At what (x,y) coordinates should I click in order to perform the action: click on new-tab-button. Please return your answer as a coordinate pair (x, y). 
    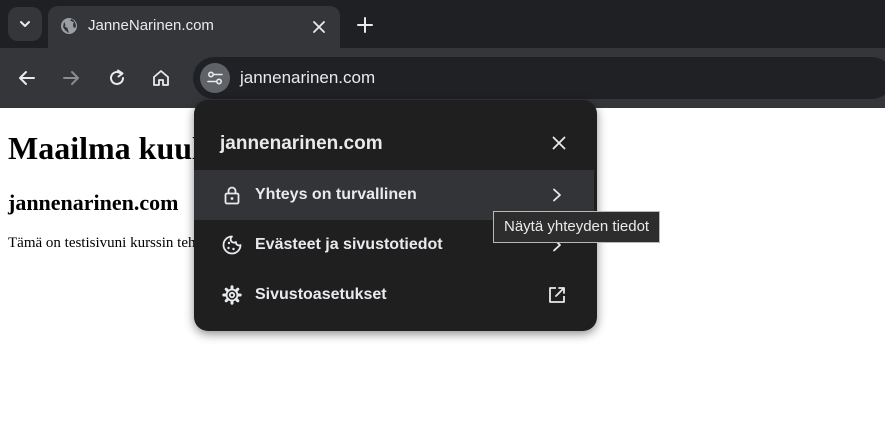
    Looking at the image, I should click on (365, 25).